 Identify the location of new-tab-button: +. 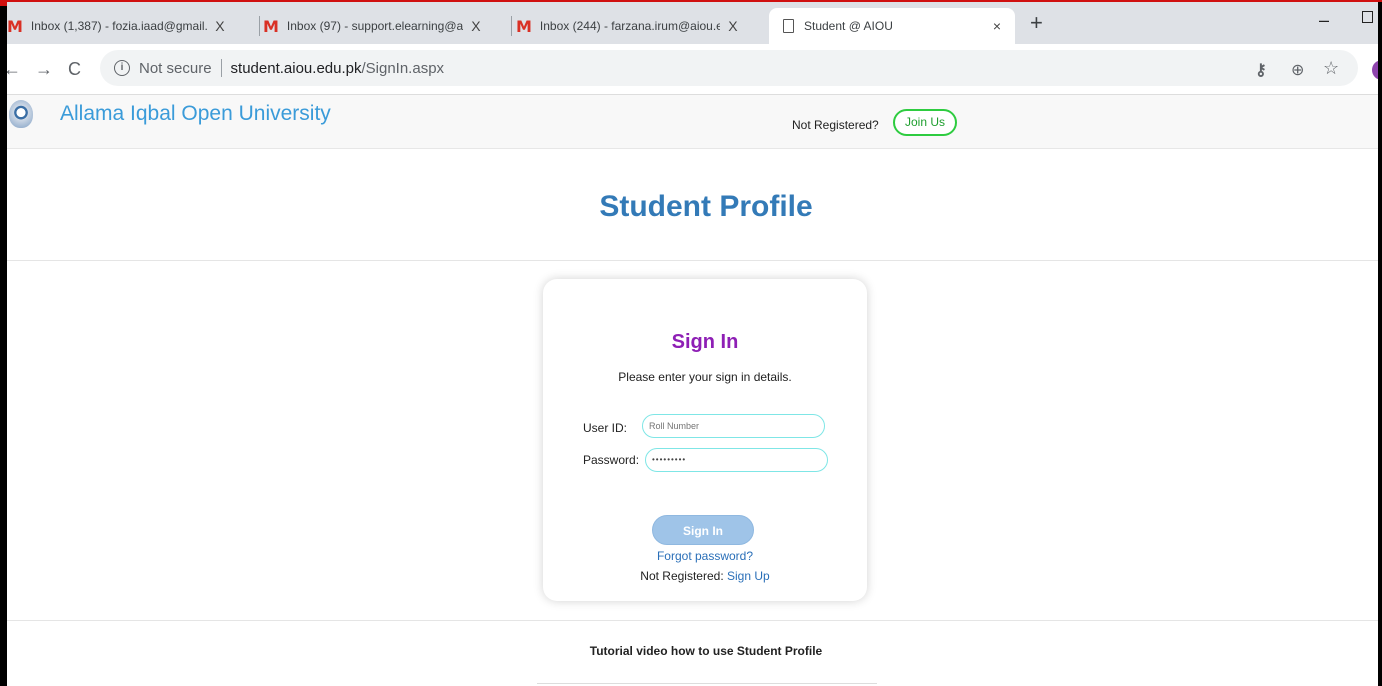
(1036, 23).